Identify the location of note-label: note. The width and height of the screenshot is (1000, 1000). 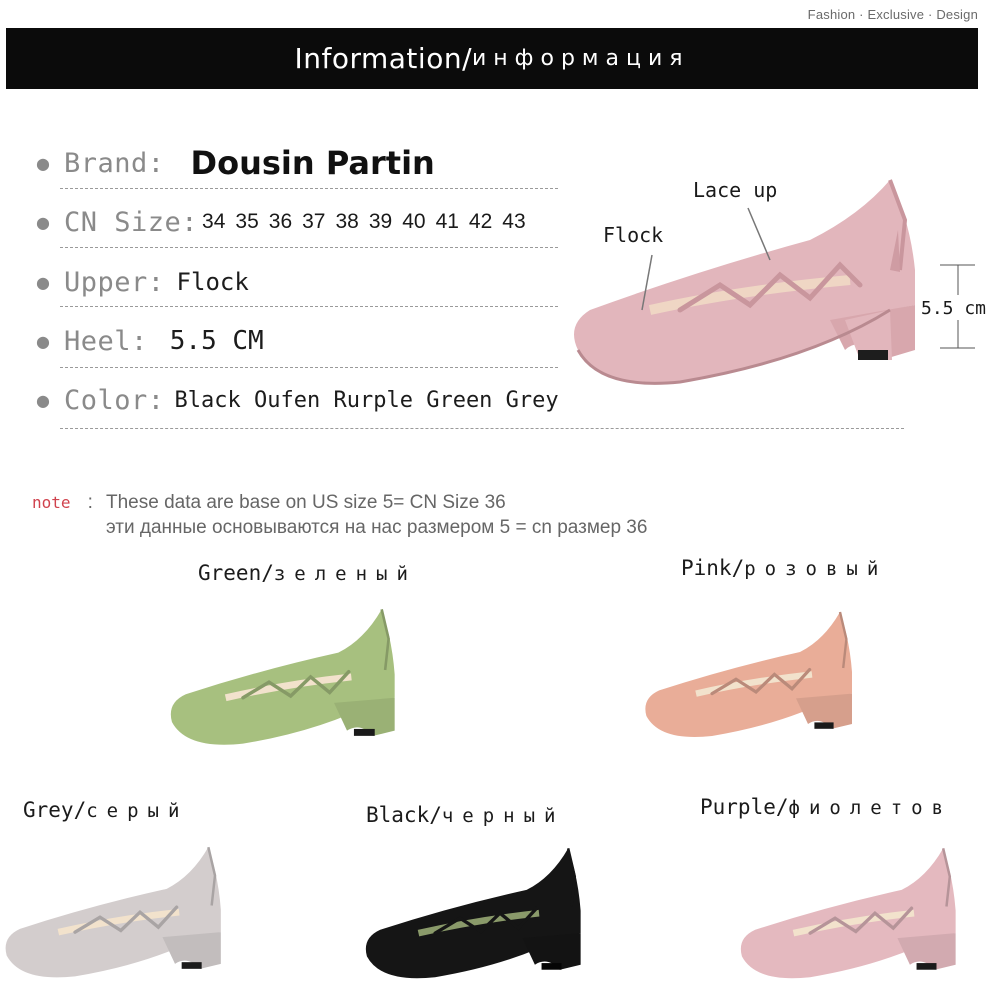
(51, 502).